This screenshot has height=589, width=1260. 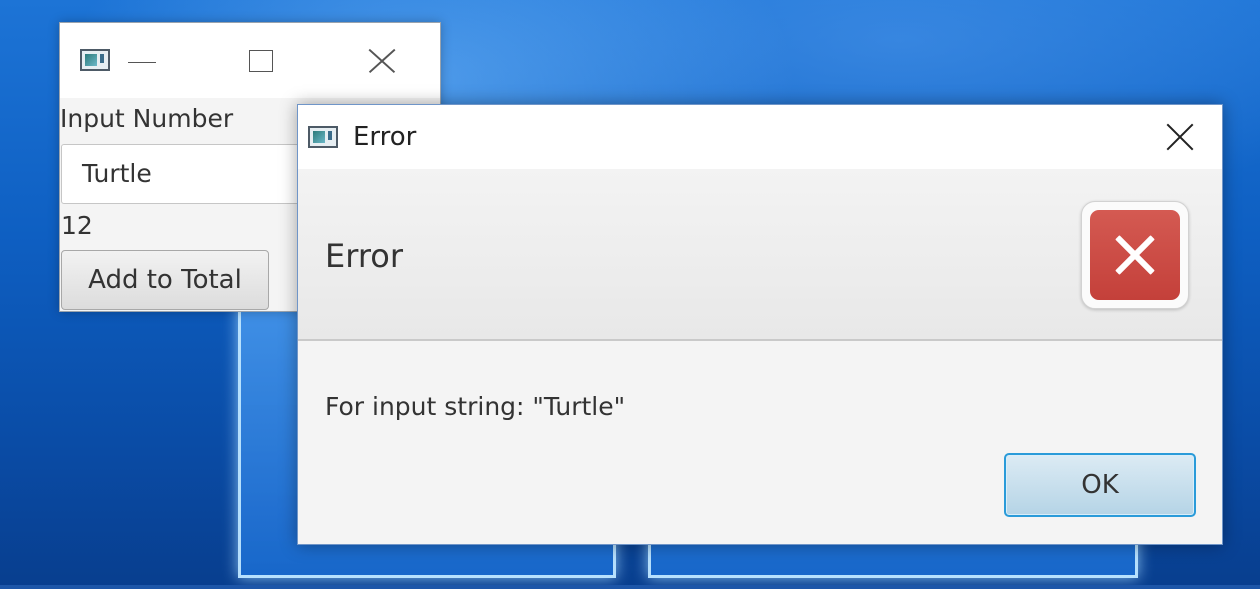 What do you see at coordinates (760, 137) in the screenshot?
I see `error-dialog-titlebar: Error` at bounding box center [760, 137].